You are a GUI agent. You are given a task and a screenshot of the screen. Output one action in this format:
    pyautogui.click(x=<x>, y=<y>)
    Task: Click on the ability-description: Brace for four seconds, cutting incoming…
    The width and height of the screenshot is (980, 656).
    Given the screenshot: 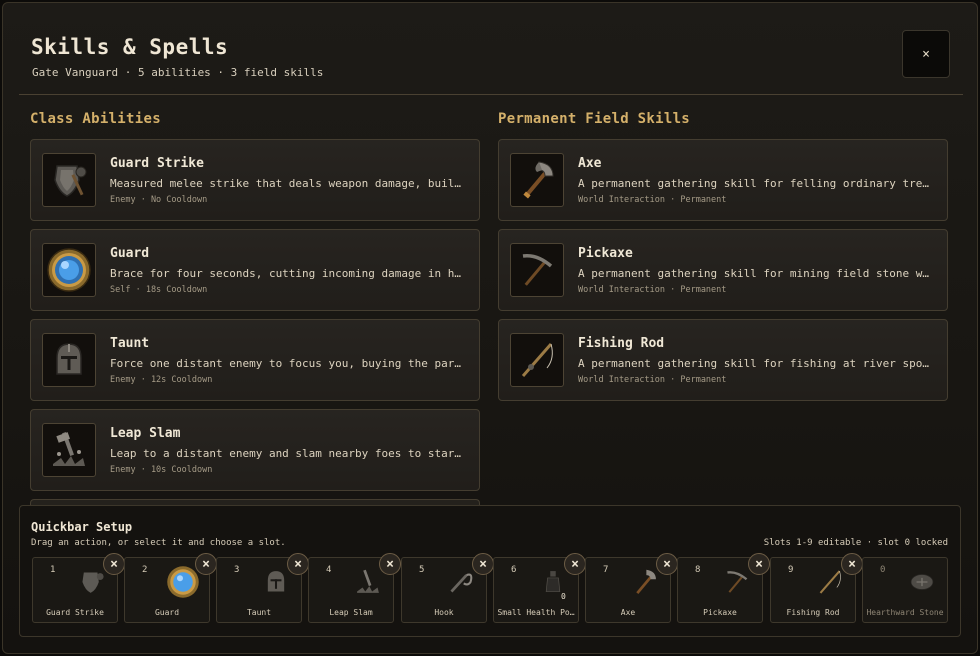 What is the action you would take?
    pyautogui.click(x=285, y=273)
    